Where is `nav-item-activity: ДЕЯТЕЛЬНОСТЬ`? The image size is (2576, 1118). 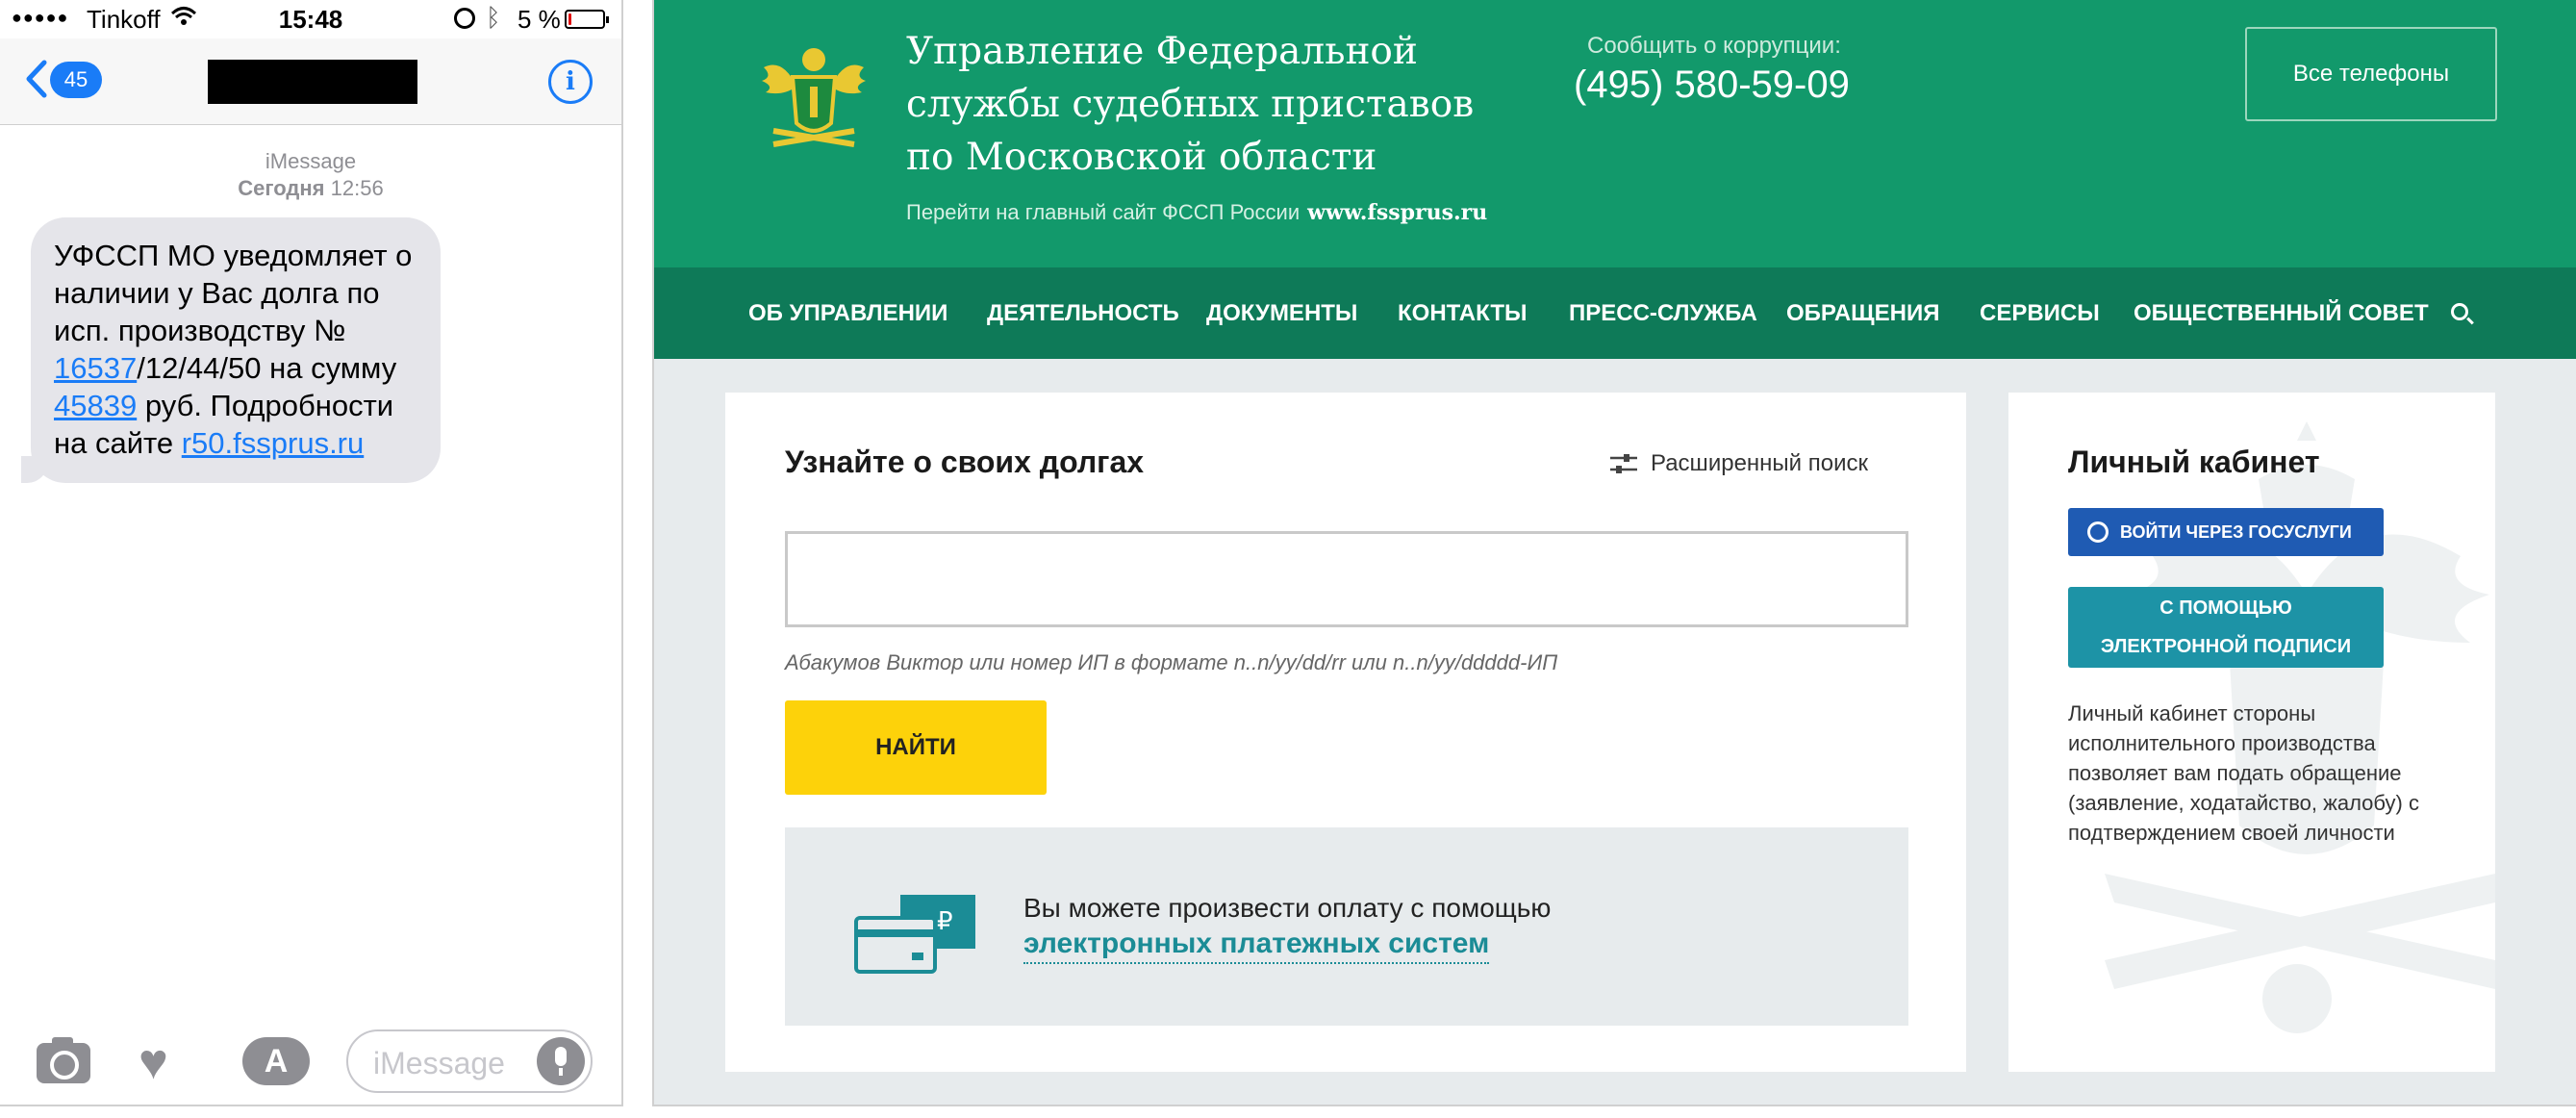 nav-item-activity: ДЕЯТЕЛЬНОСТЬ is located at coordinates (1083, 313).